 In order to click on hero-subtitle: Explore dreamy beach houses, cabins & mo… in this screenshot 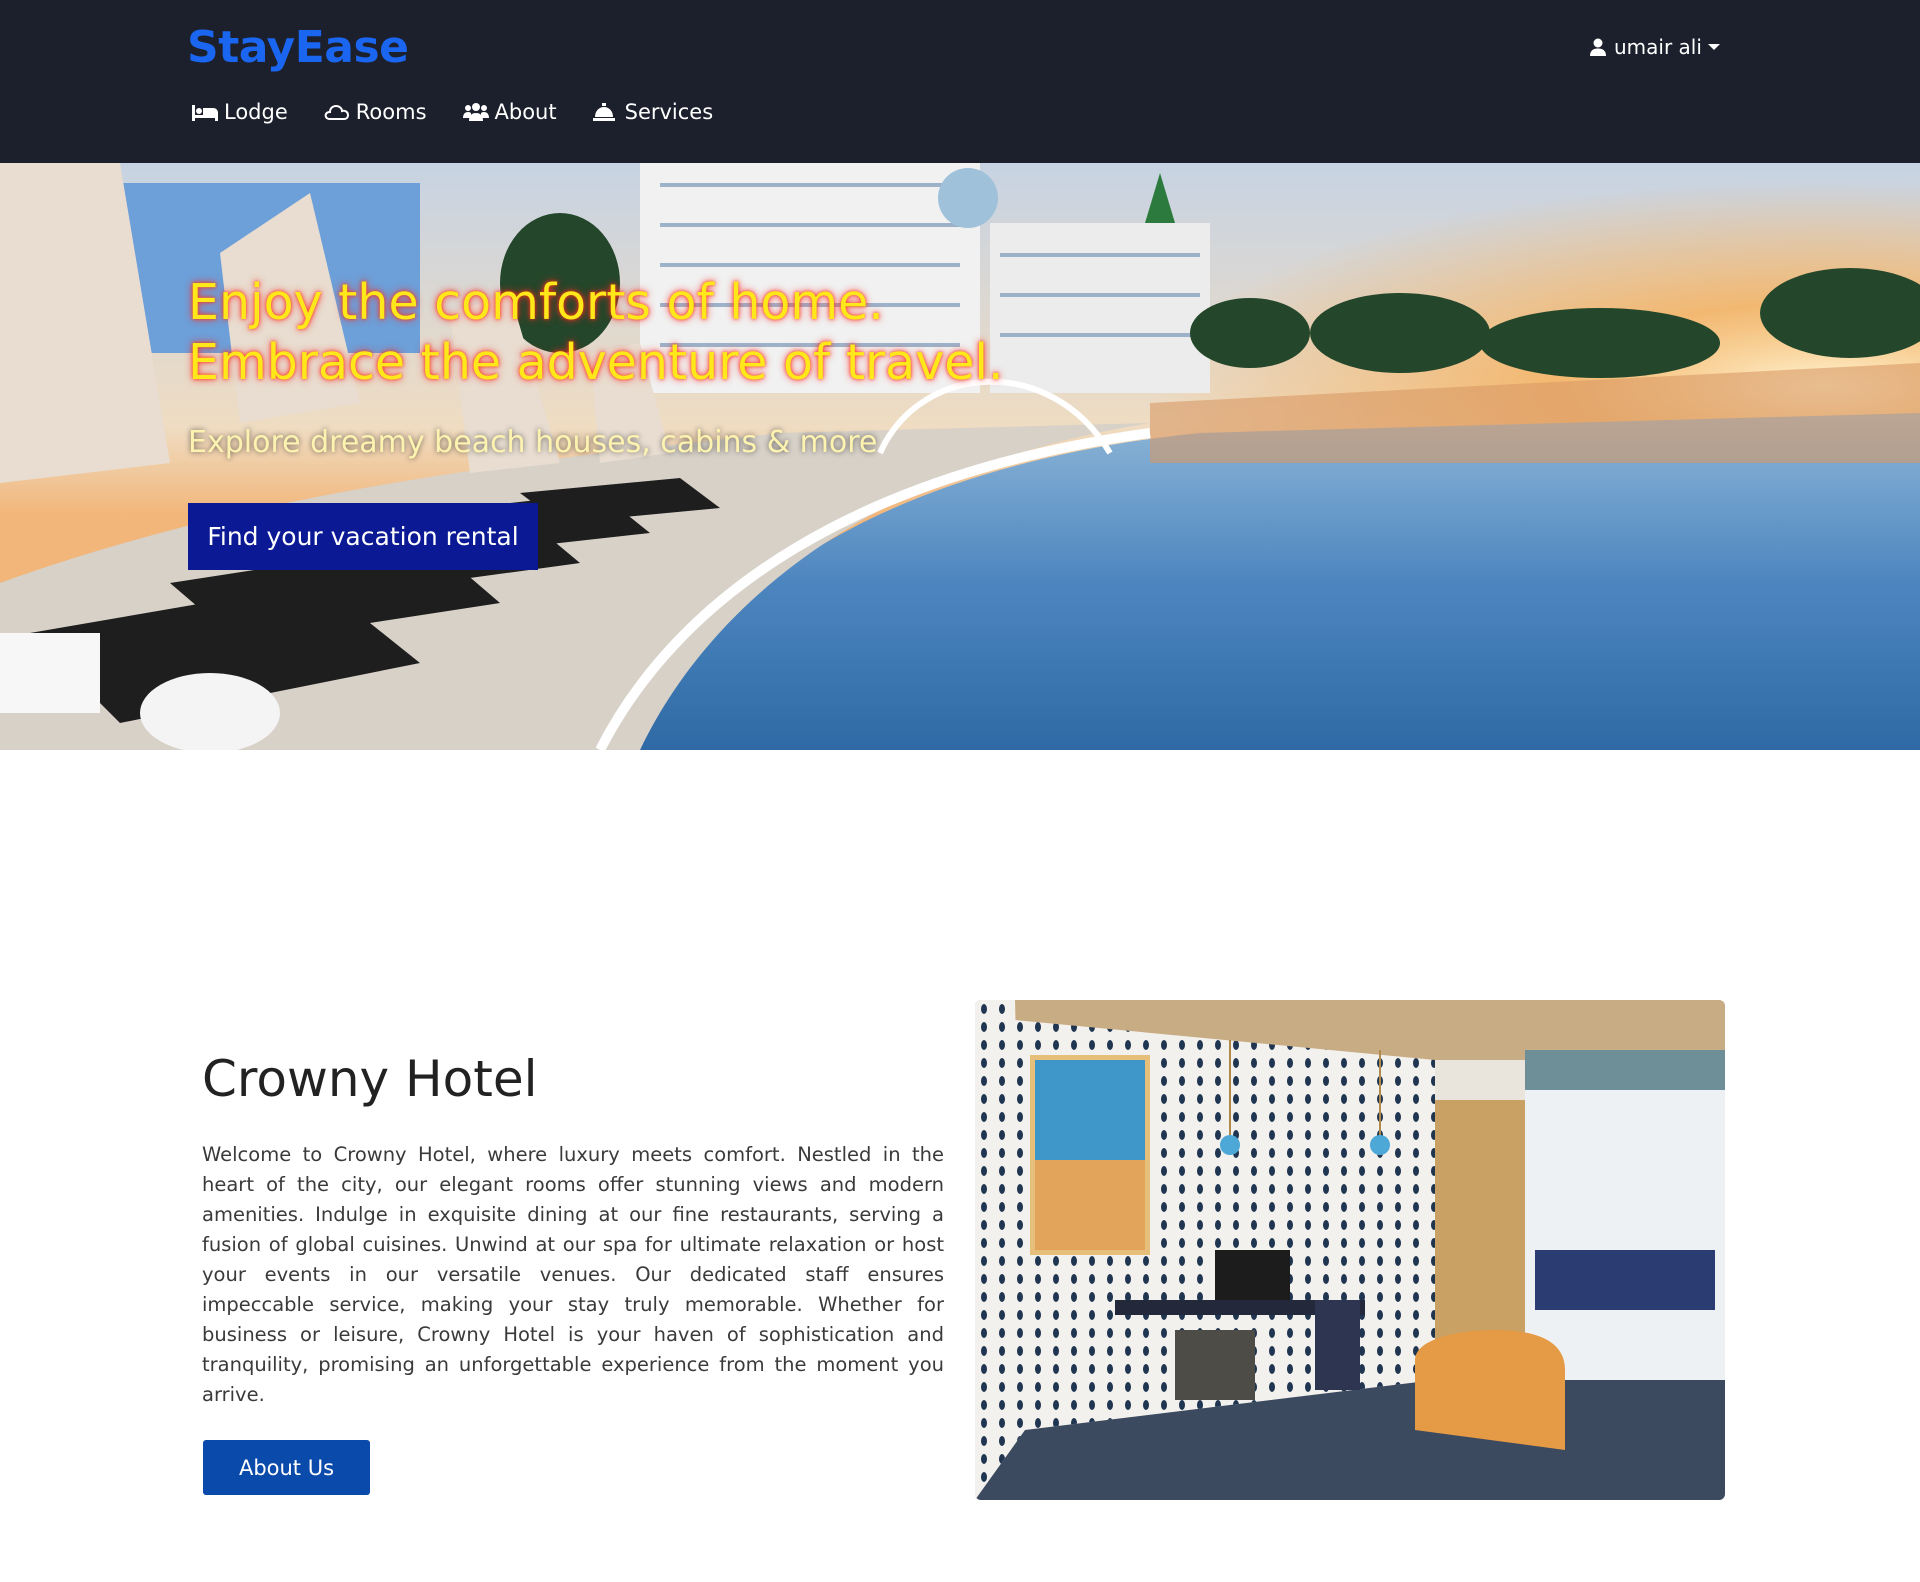, I will do `click(533, 442)`.